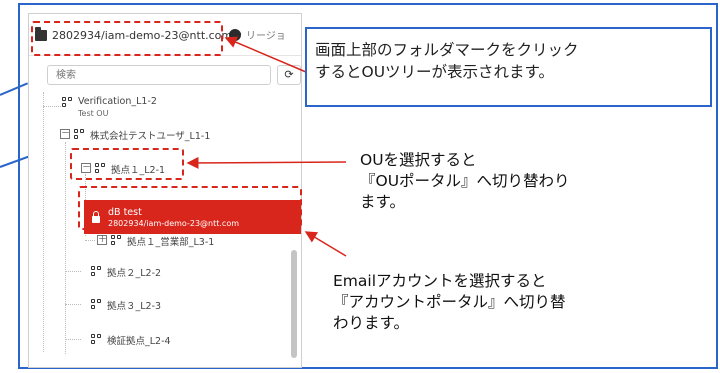  I want to click on tree-node-verify-base: 検証拠点_L2-4, so click(131, 340).